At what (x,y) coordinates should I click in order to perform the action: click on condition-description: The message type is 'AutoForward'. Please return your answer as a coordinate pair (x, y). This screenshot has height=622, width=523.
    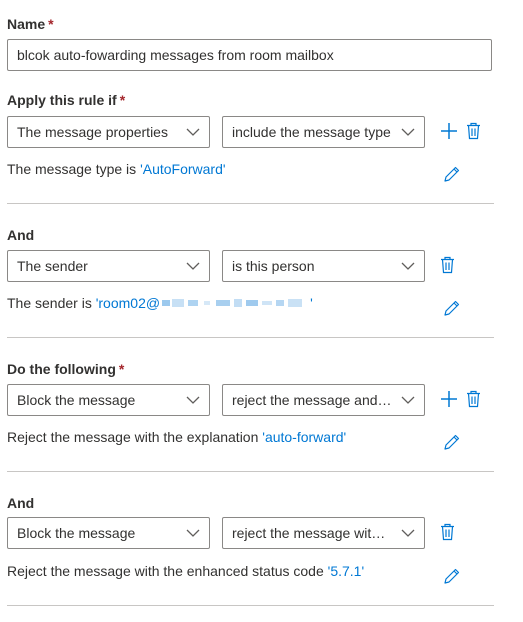
    Looking at the image, I should click on (116, 169).